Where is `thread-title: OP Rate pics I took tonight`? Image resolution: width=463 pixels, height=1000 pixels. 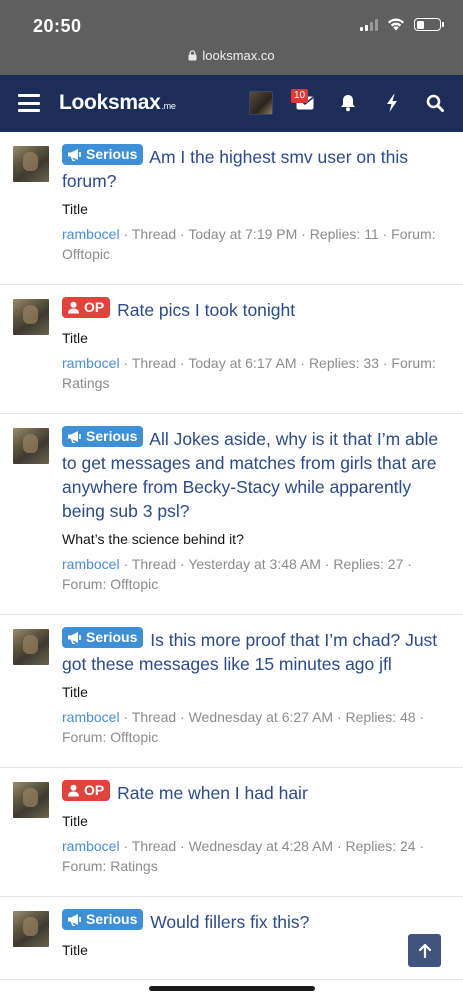
thread-title: OP Rate pics I took tonight is located at coordinates (256, 309).